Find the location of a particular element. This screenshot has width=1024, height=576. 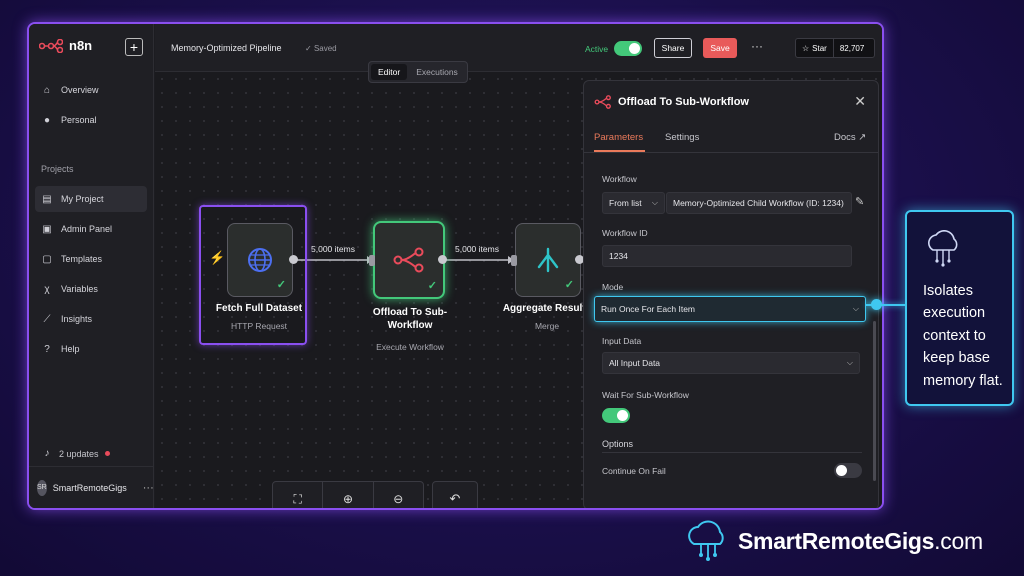

brand-logo-icon is located at coordinates (706, 540).